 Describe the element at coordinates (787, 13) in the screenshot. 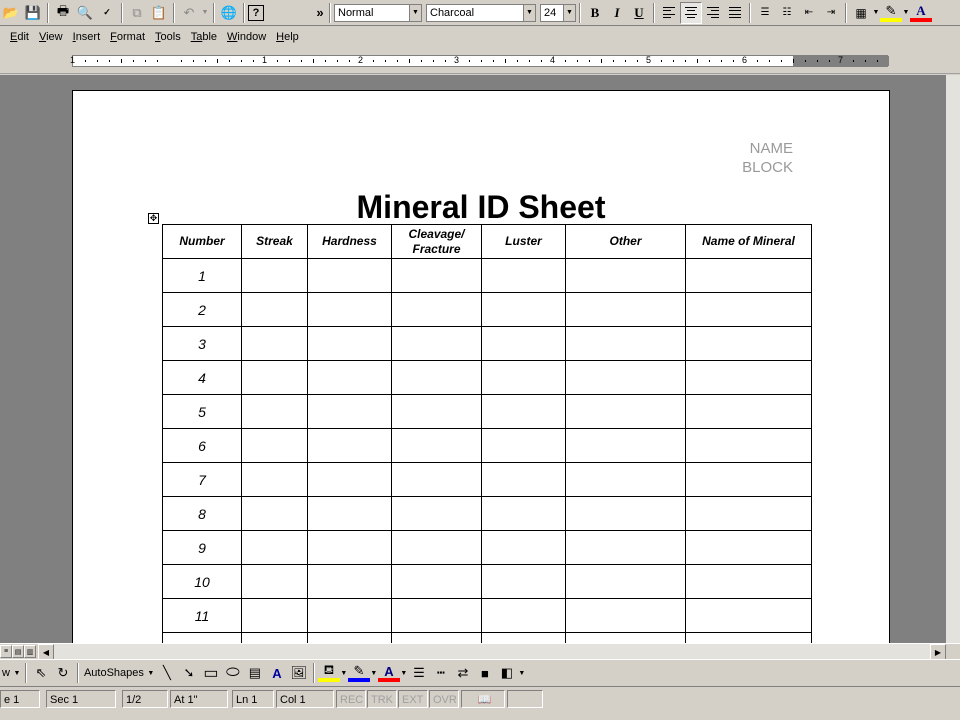

I see `bullets-icon: ☷` at that location.